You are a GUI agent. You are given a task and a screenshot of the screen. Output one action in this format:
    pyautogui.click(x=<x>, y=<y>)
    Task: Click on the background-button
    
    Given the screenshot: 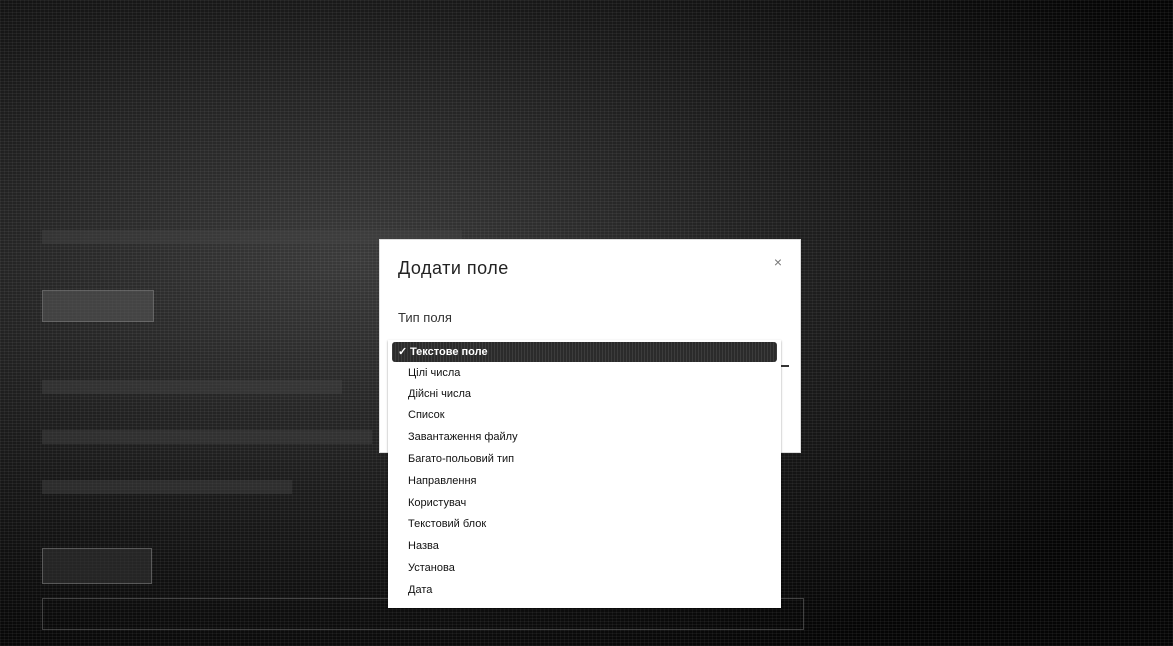 What is the action you would take?
    pyautogui.click(x=98, y=306)
    